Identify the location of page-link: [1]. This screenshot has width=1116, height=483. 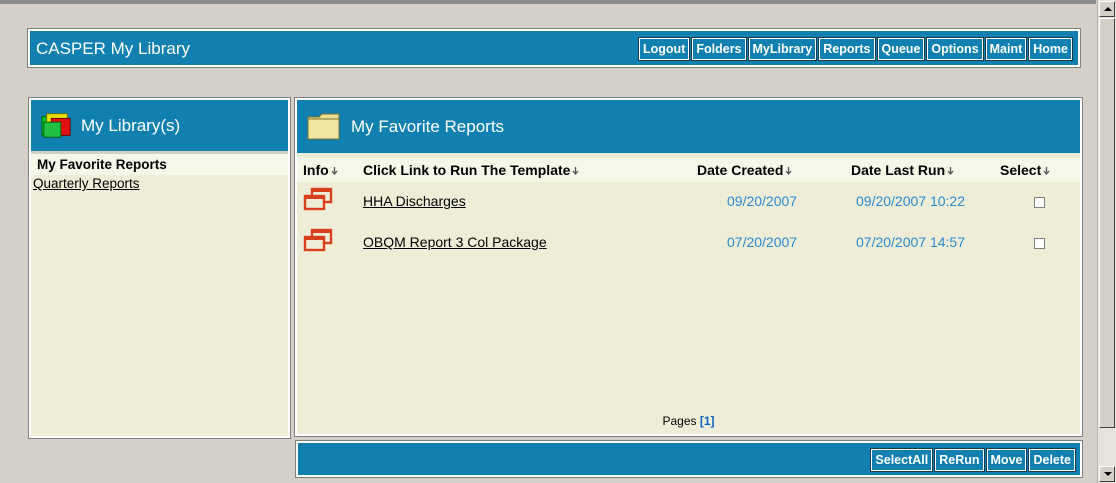
(707, 421).